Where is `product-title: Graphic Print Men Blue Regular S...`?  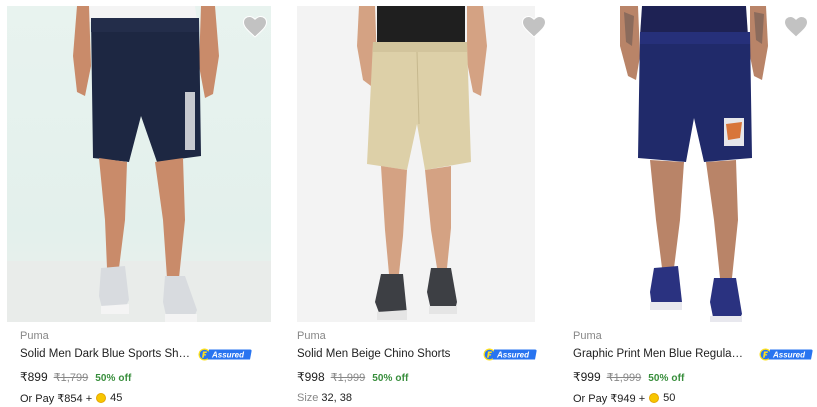 product-title: Graphic Print Men Blue Regular S... is located at coordinates (659, 354).